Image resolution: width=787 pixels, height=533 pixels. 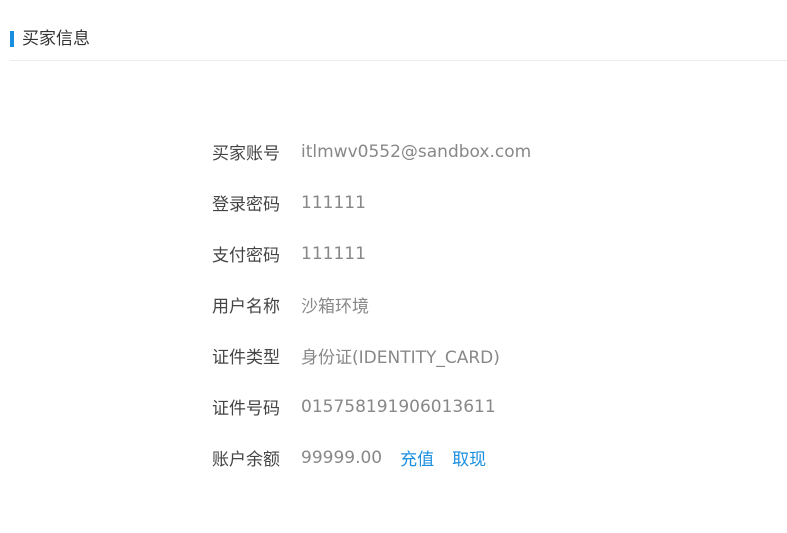 I want to click on username-label: 用户名称, so click(x=246, y=307).